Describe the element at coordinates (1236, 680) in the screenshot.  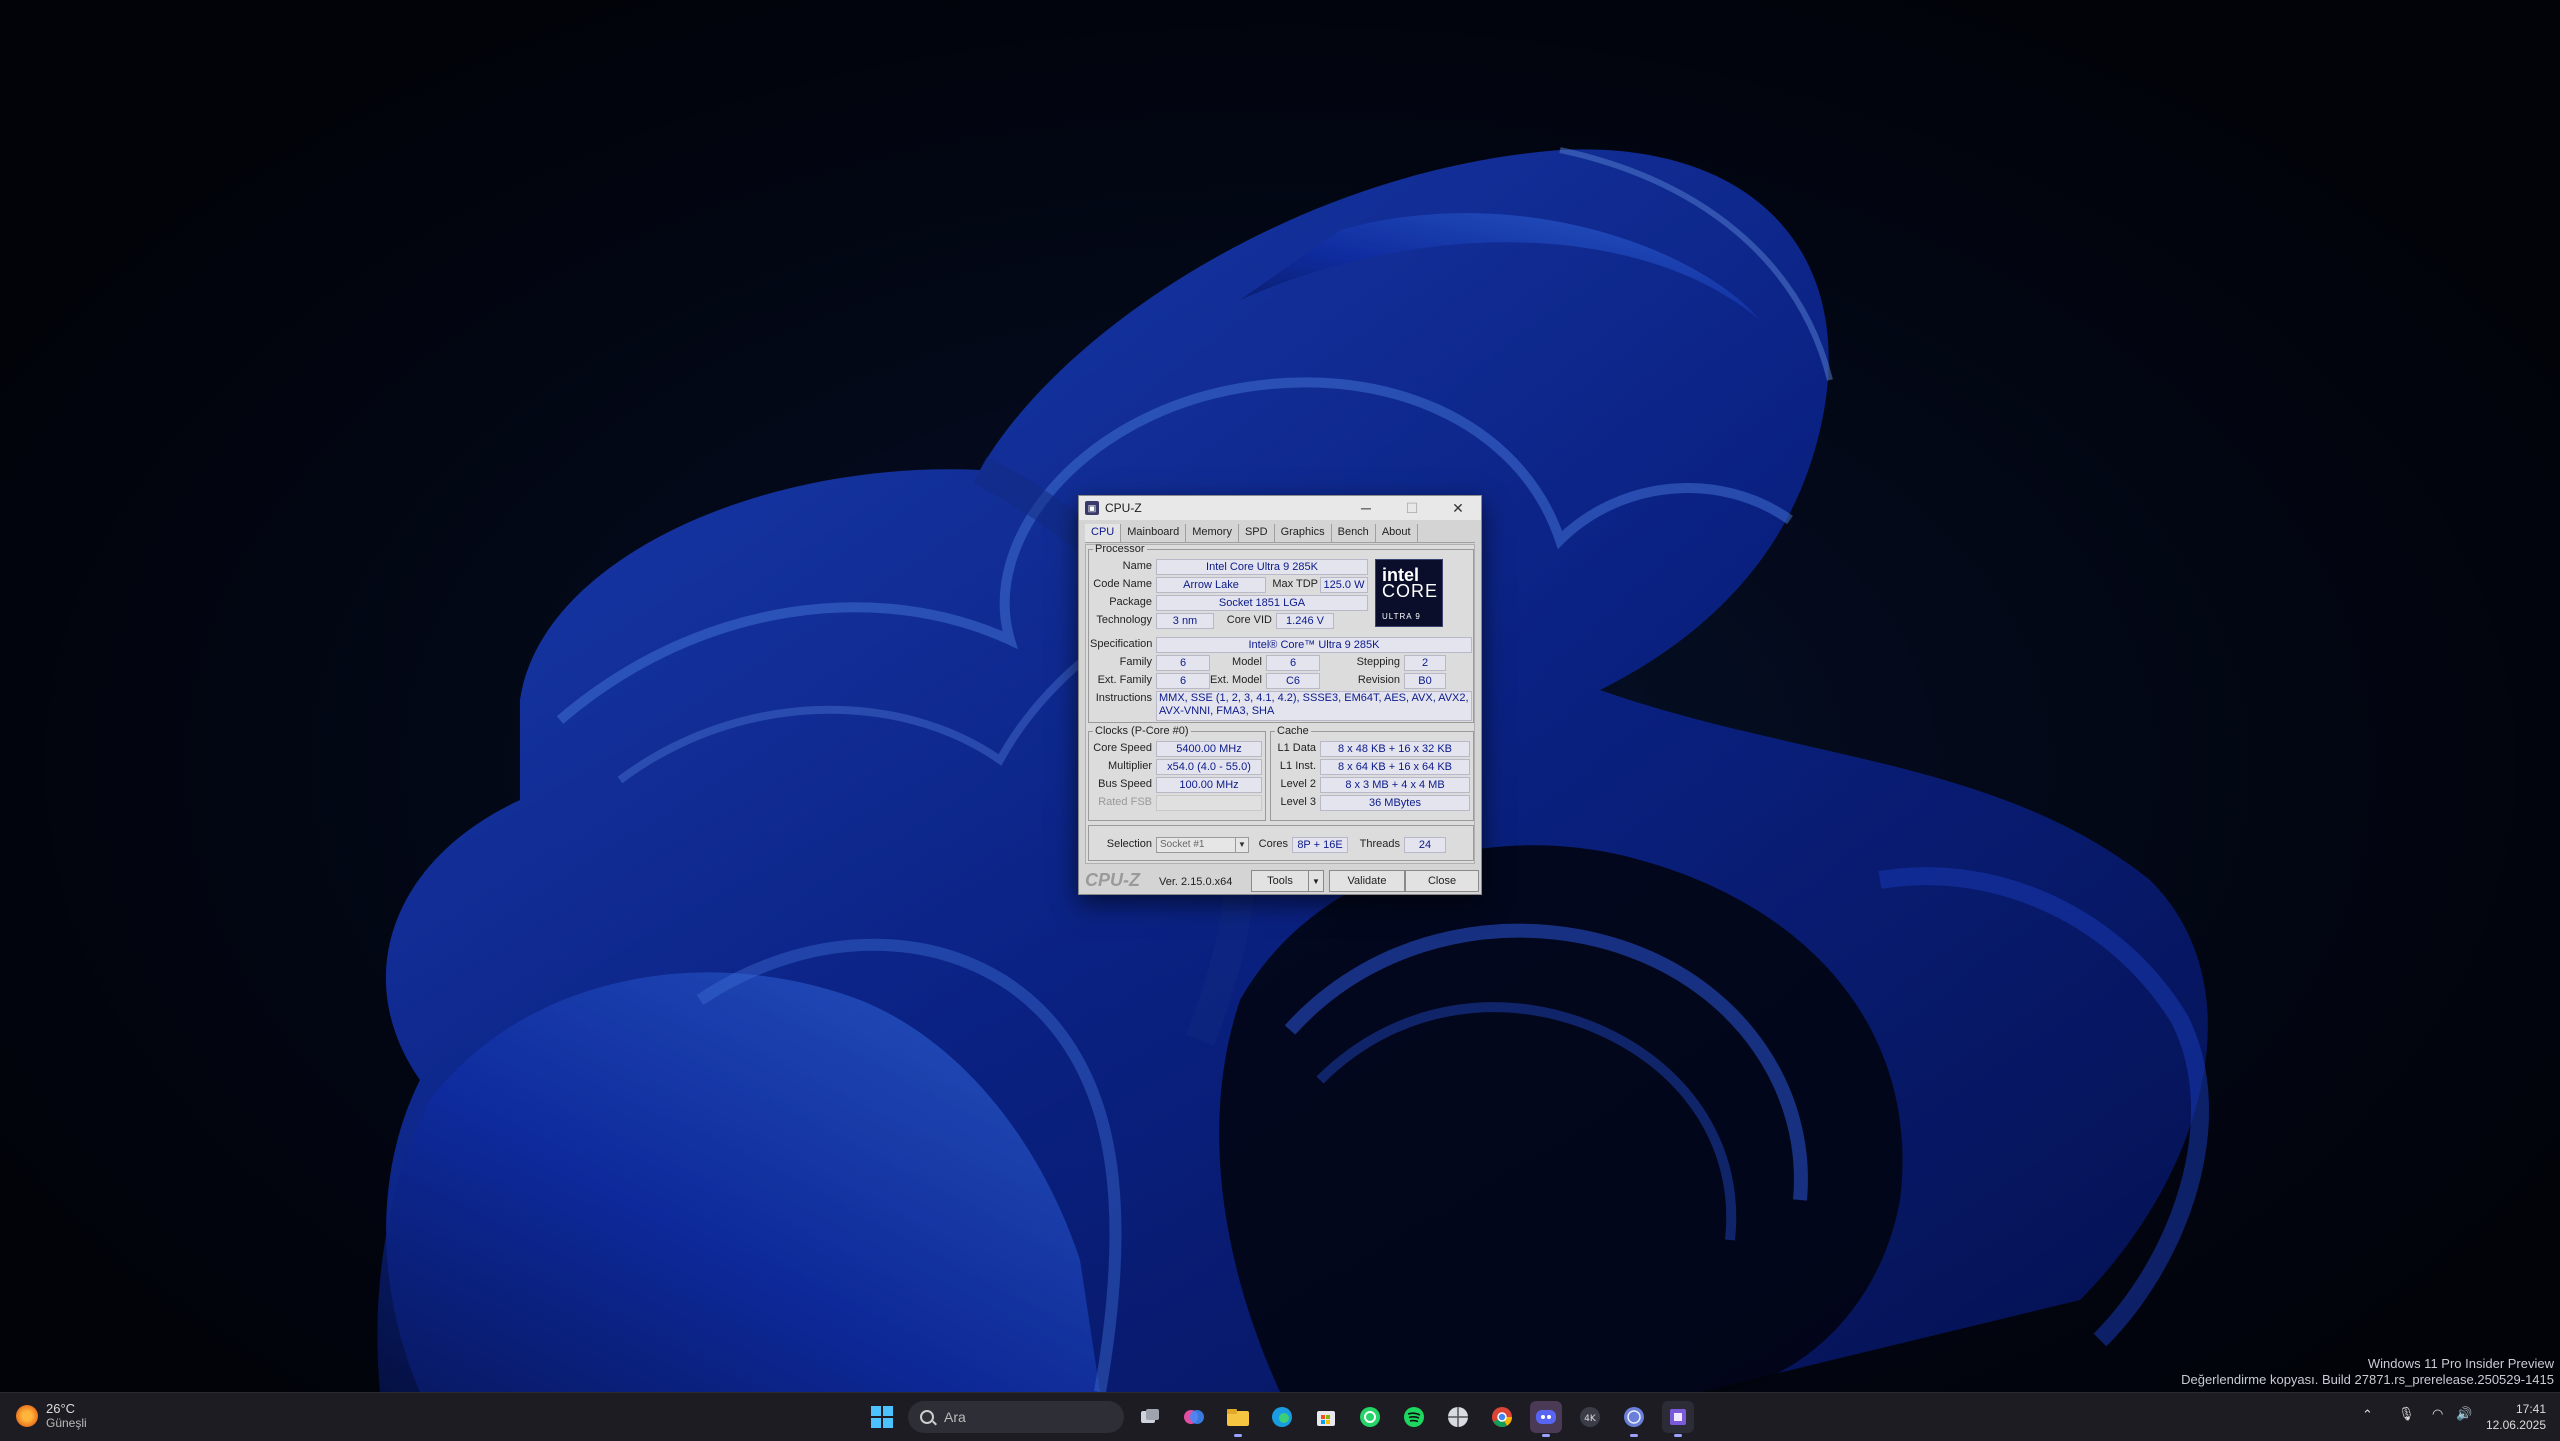
I see `extmodel-label: Ext. Model` at that location.